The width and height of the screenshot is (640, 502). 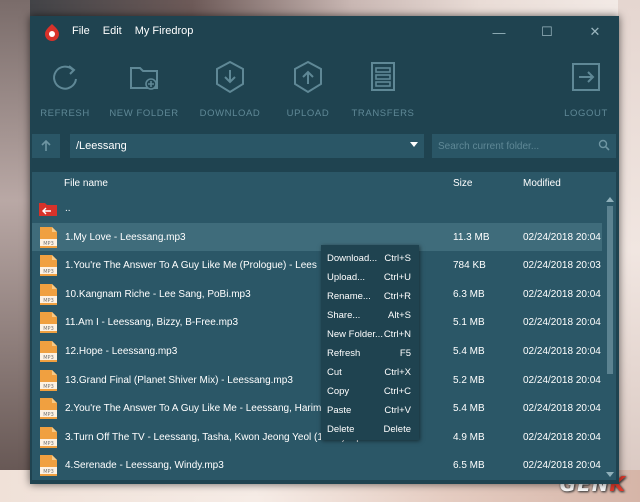 What do you see at coordinates (132, 31) in the screenshot?
I see `menu-bar: File Edit My Firedrop` at bounding box center [132, 31].